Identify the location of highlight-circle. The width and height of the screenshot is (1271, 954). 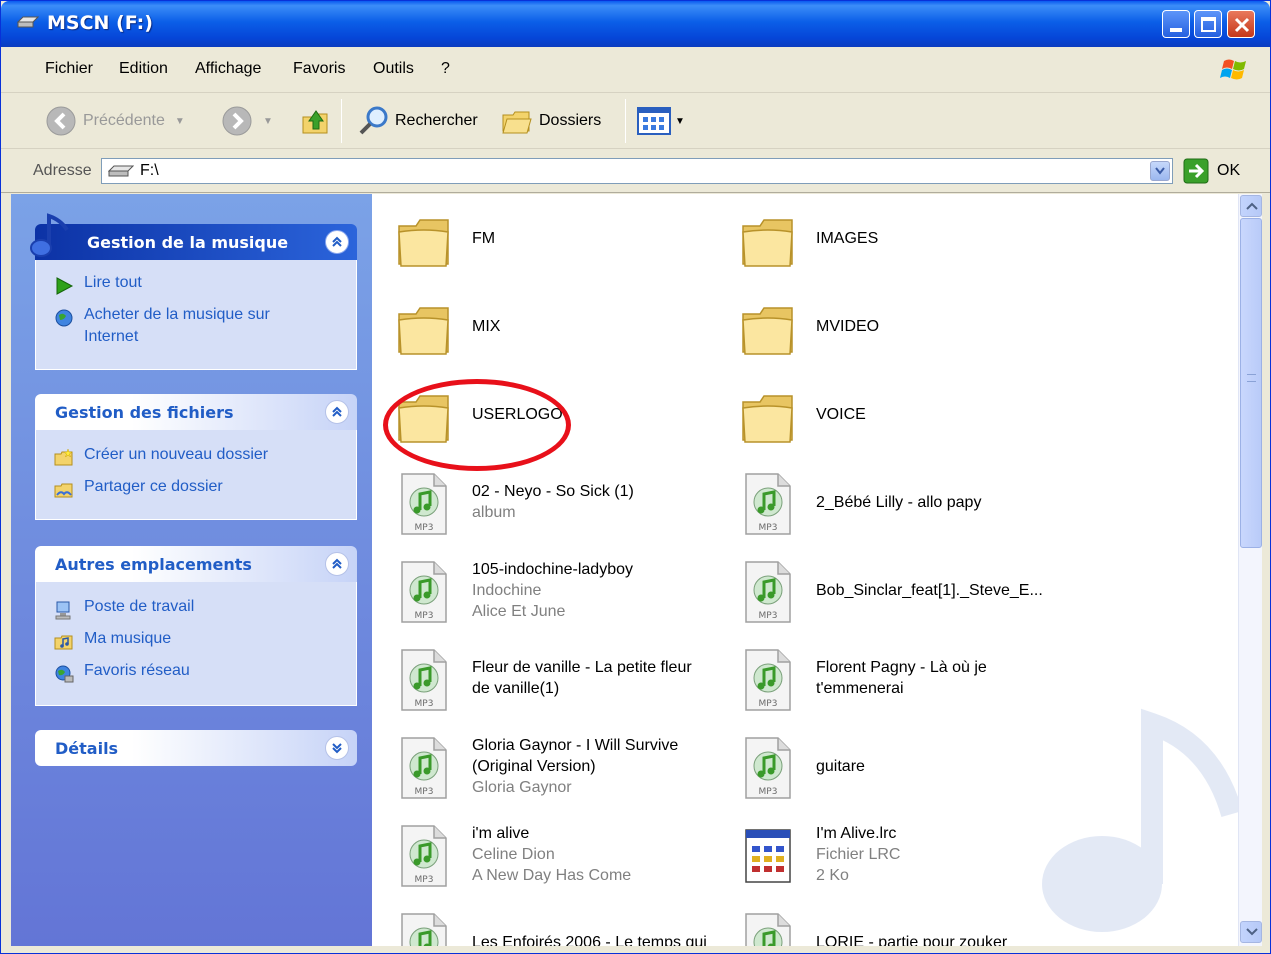
(477, 425).